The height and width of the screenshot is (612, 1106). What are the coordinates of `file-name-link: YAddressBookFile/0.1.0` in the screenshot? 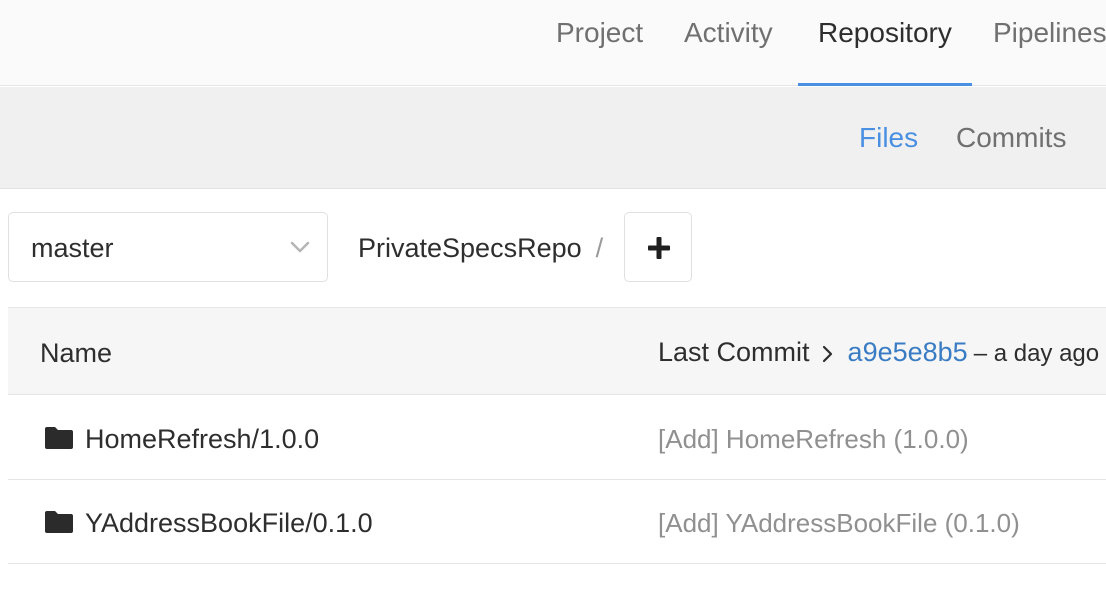 It's located at (229, 523).